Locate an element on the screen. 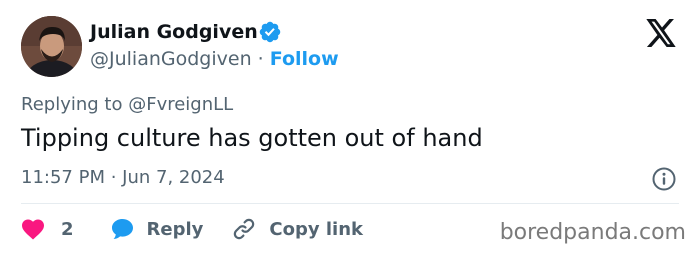 Image resolution: width=700 pixels, height=256 pixels. copy-link-button: Copy link is located at coordinates (297, 229).